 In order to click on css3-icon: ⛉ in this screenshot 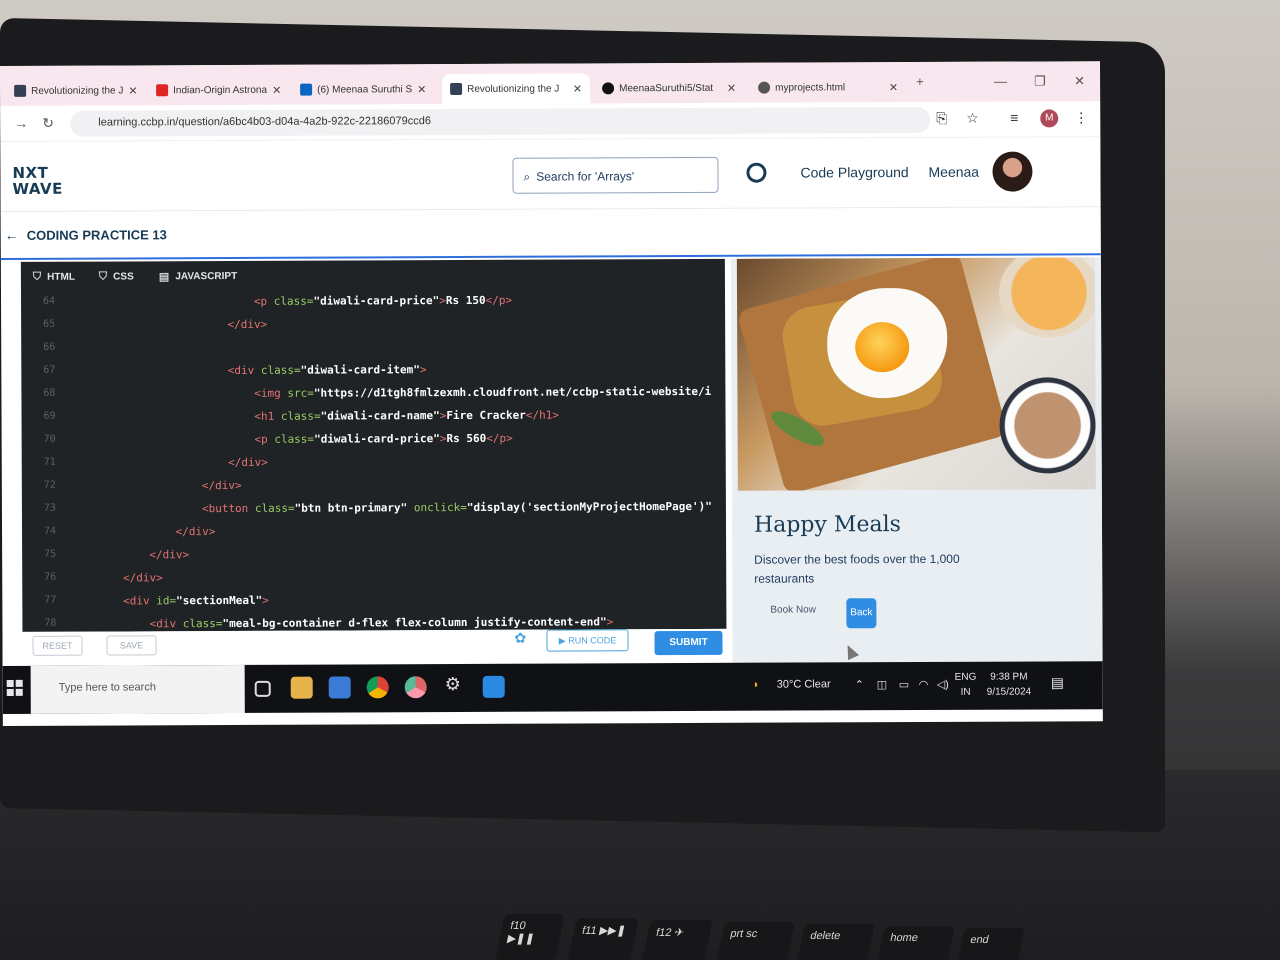, I will do `click(103, 276)`.